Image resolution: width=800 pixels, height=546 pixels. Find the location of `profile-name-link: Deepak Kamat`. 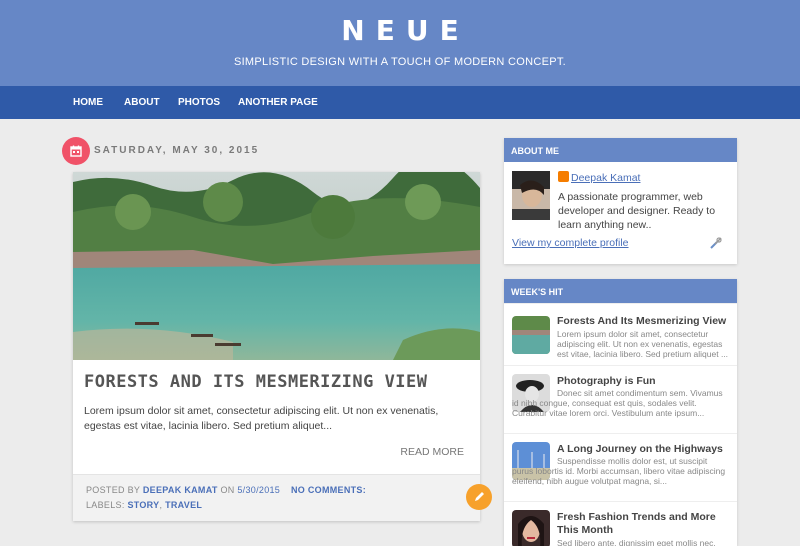

profile-name-link: Deepak Kamat is located at coordinates (605, 178).